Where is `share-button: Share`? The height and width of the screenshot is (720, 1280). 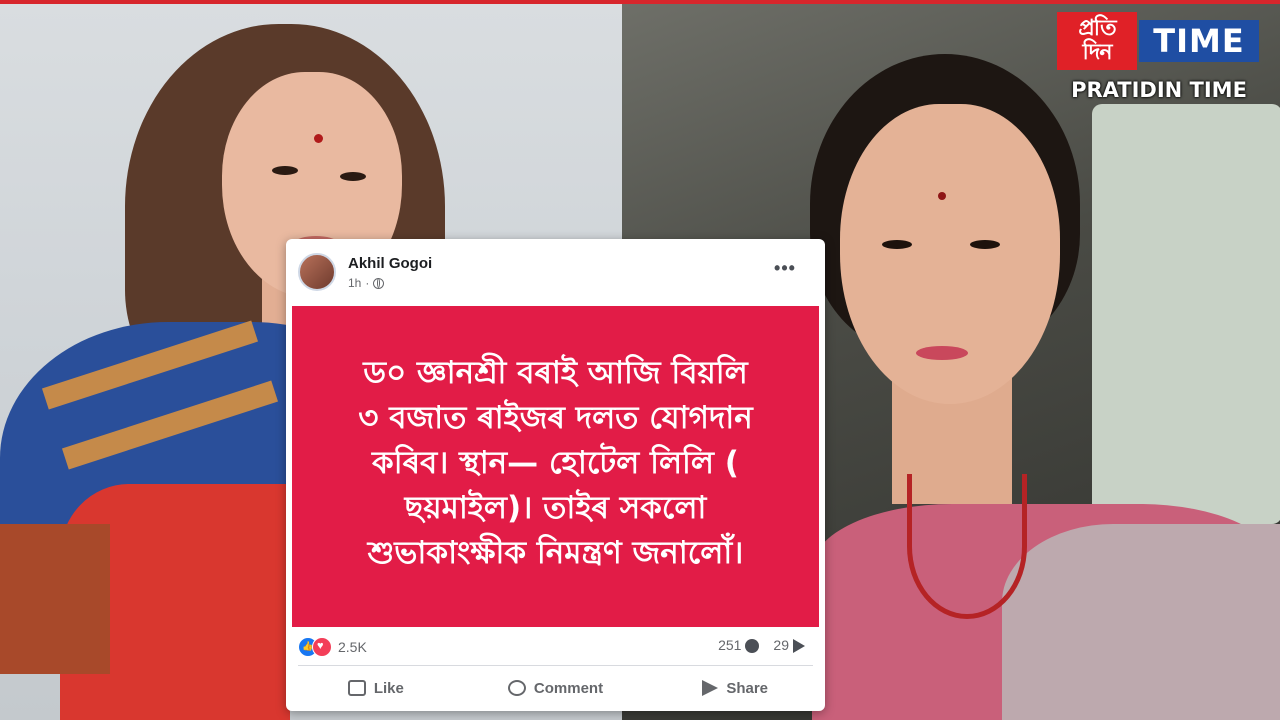 share-button: Share is located at coordinates (735, 688).